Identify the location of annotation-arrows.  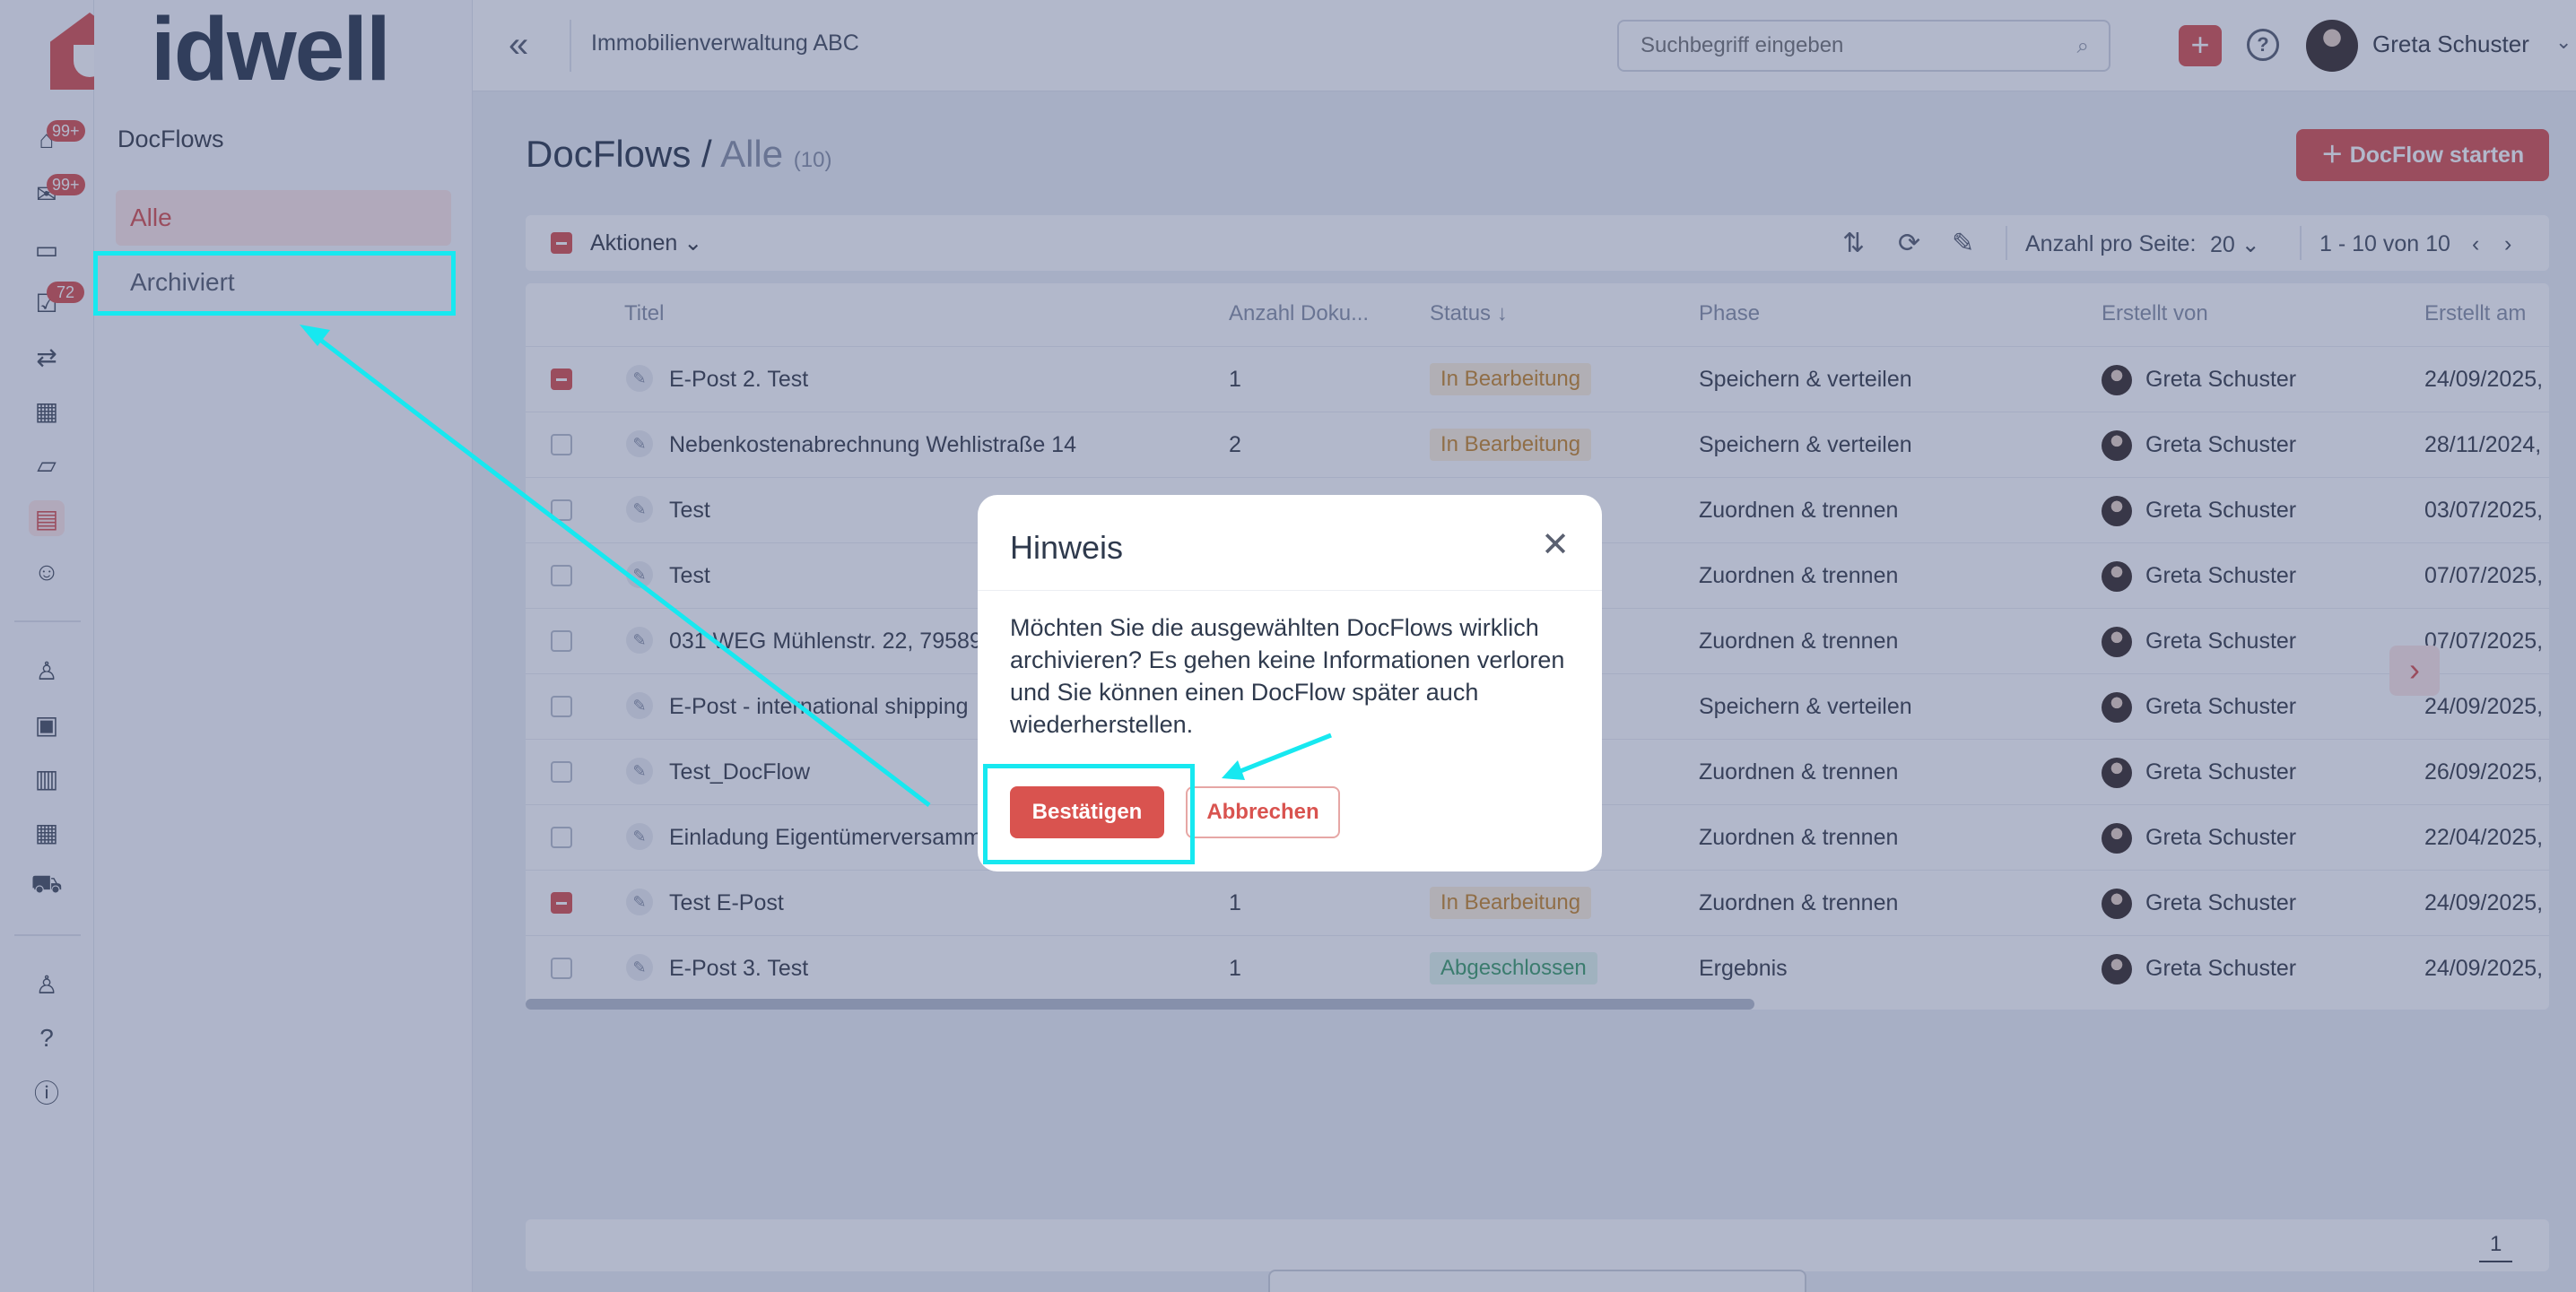
(816, 566).